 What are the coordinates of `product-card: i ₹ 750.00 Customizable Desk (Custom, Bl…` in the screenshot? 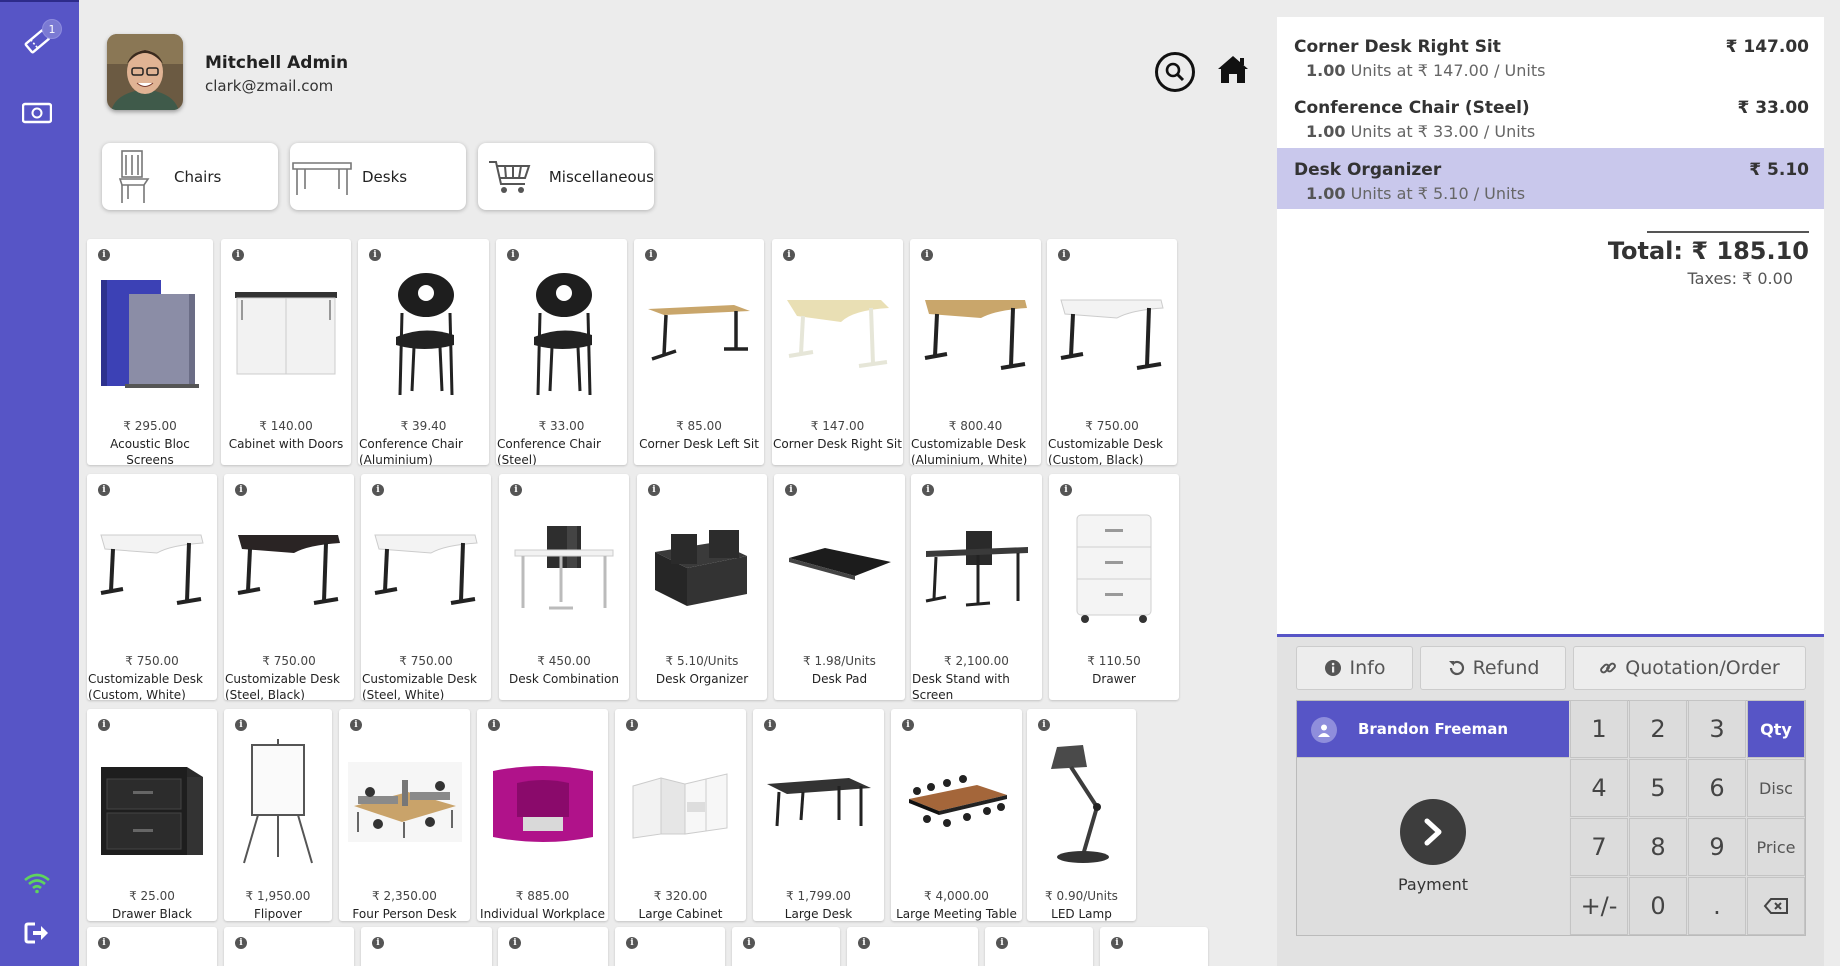 It's located at (1112, 352).